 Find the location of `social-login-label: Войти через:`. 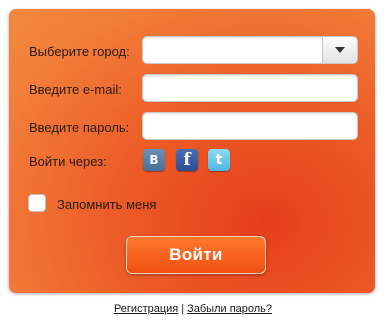

social-login-label: Войти через: is located at coordinates (68, 161).